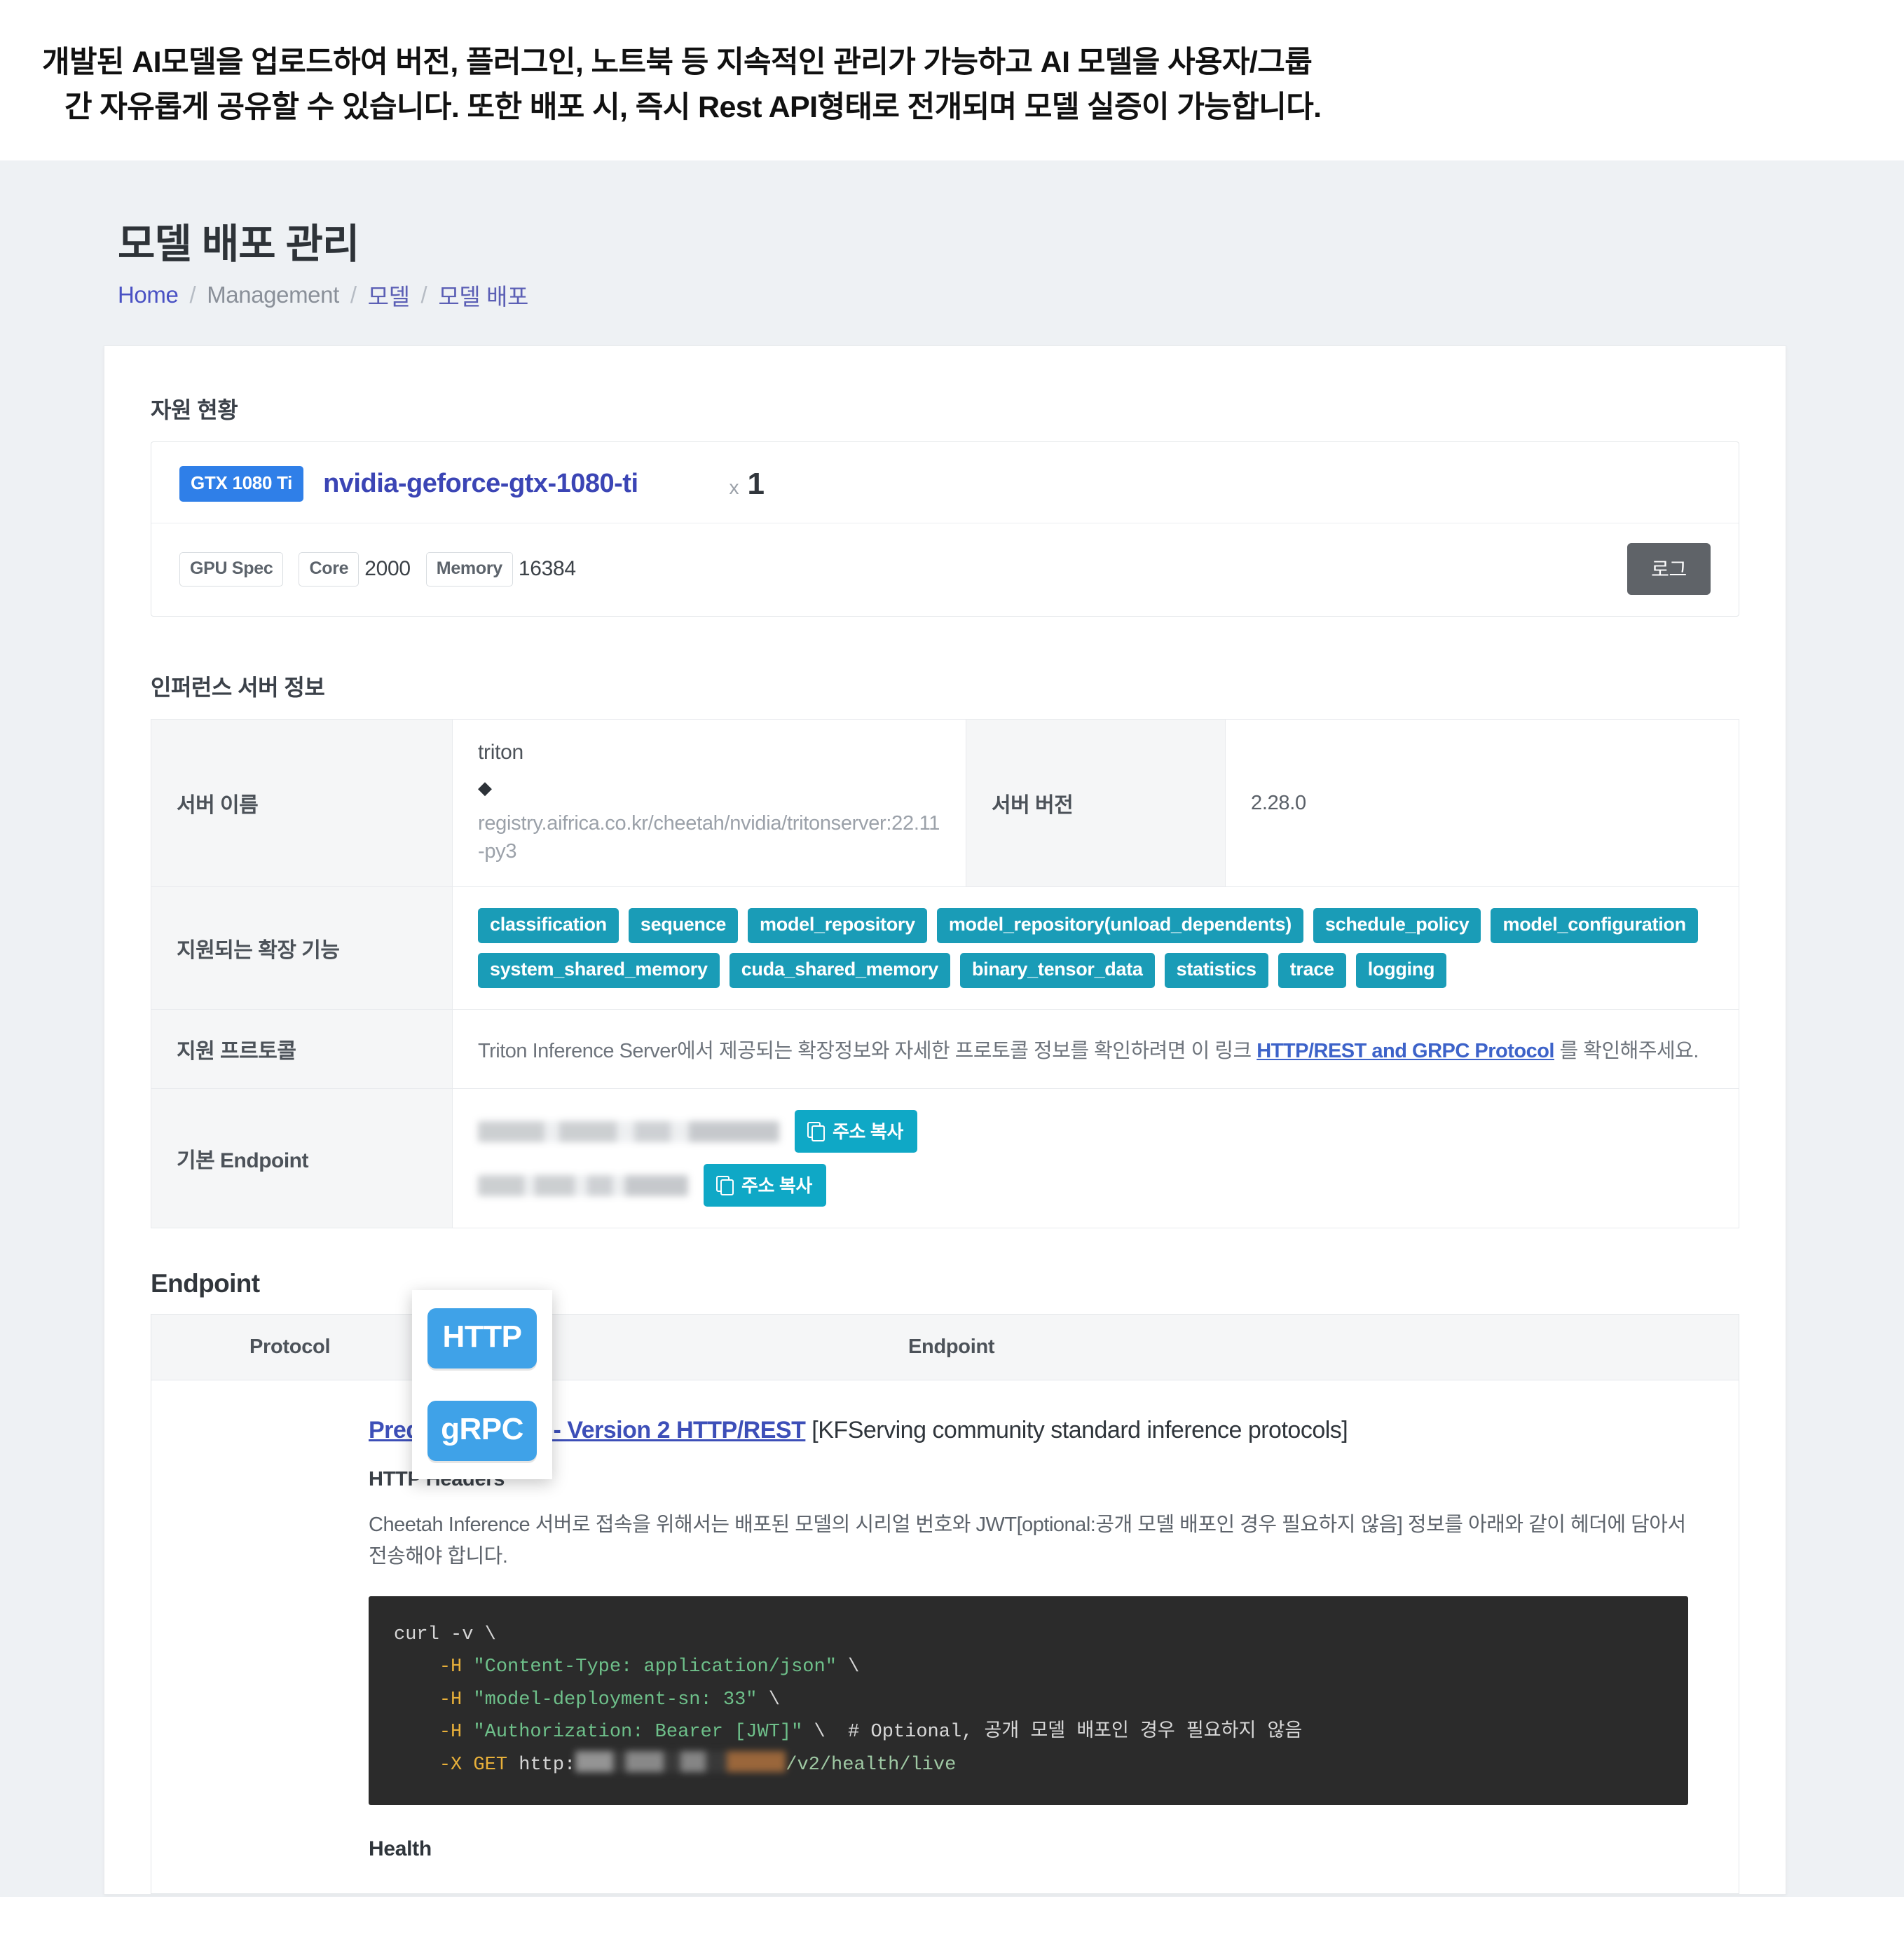 This screenshot has width=1904, height=1955. I want to click on multiply-symbol: x, so click(734, 487).